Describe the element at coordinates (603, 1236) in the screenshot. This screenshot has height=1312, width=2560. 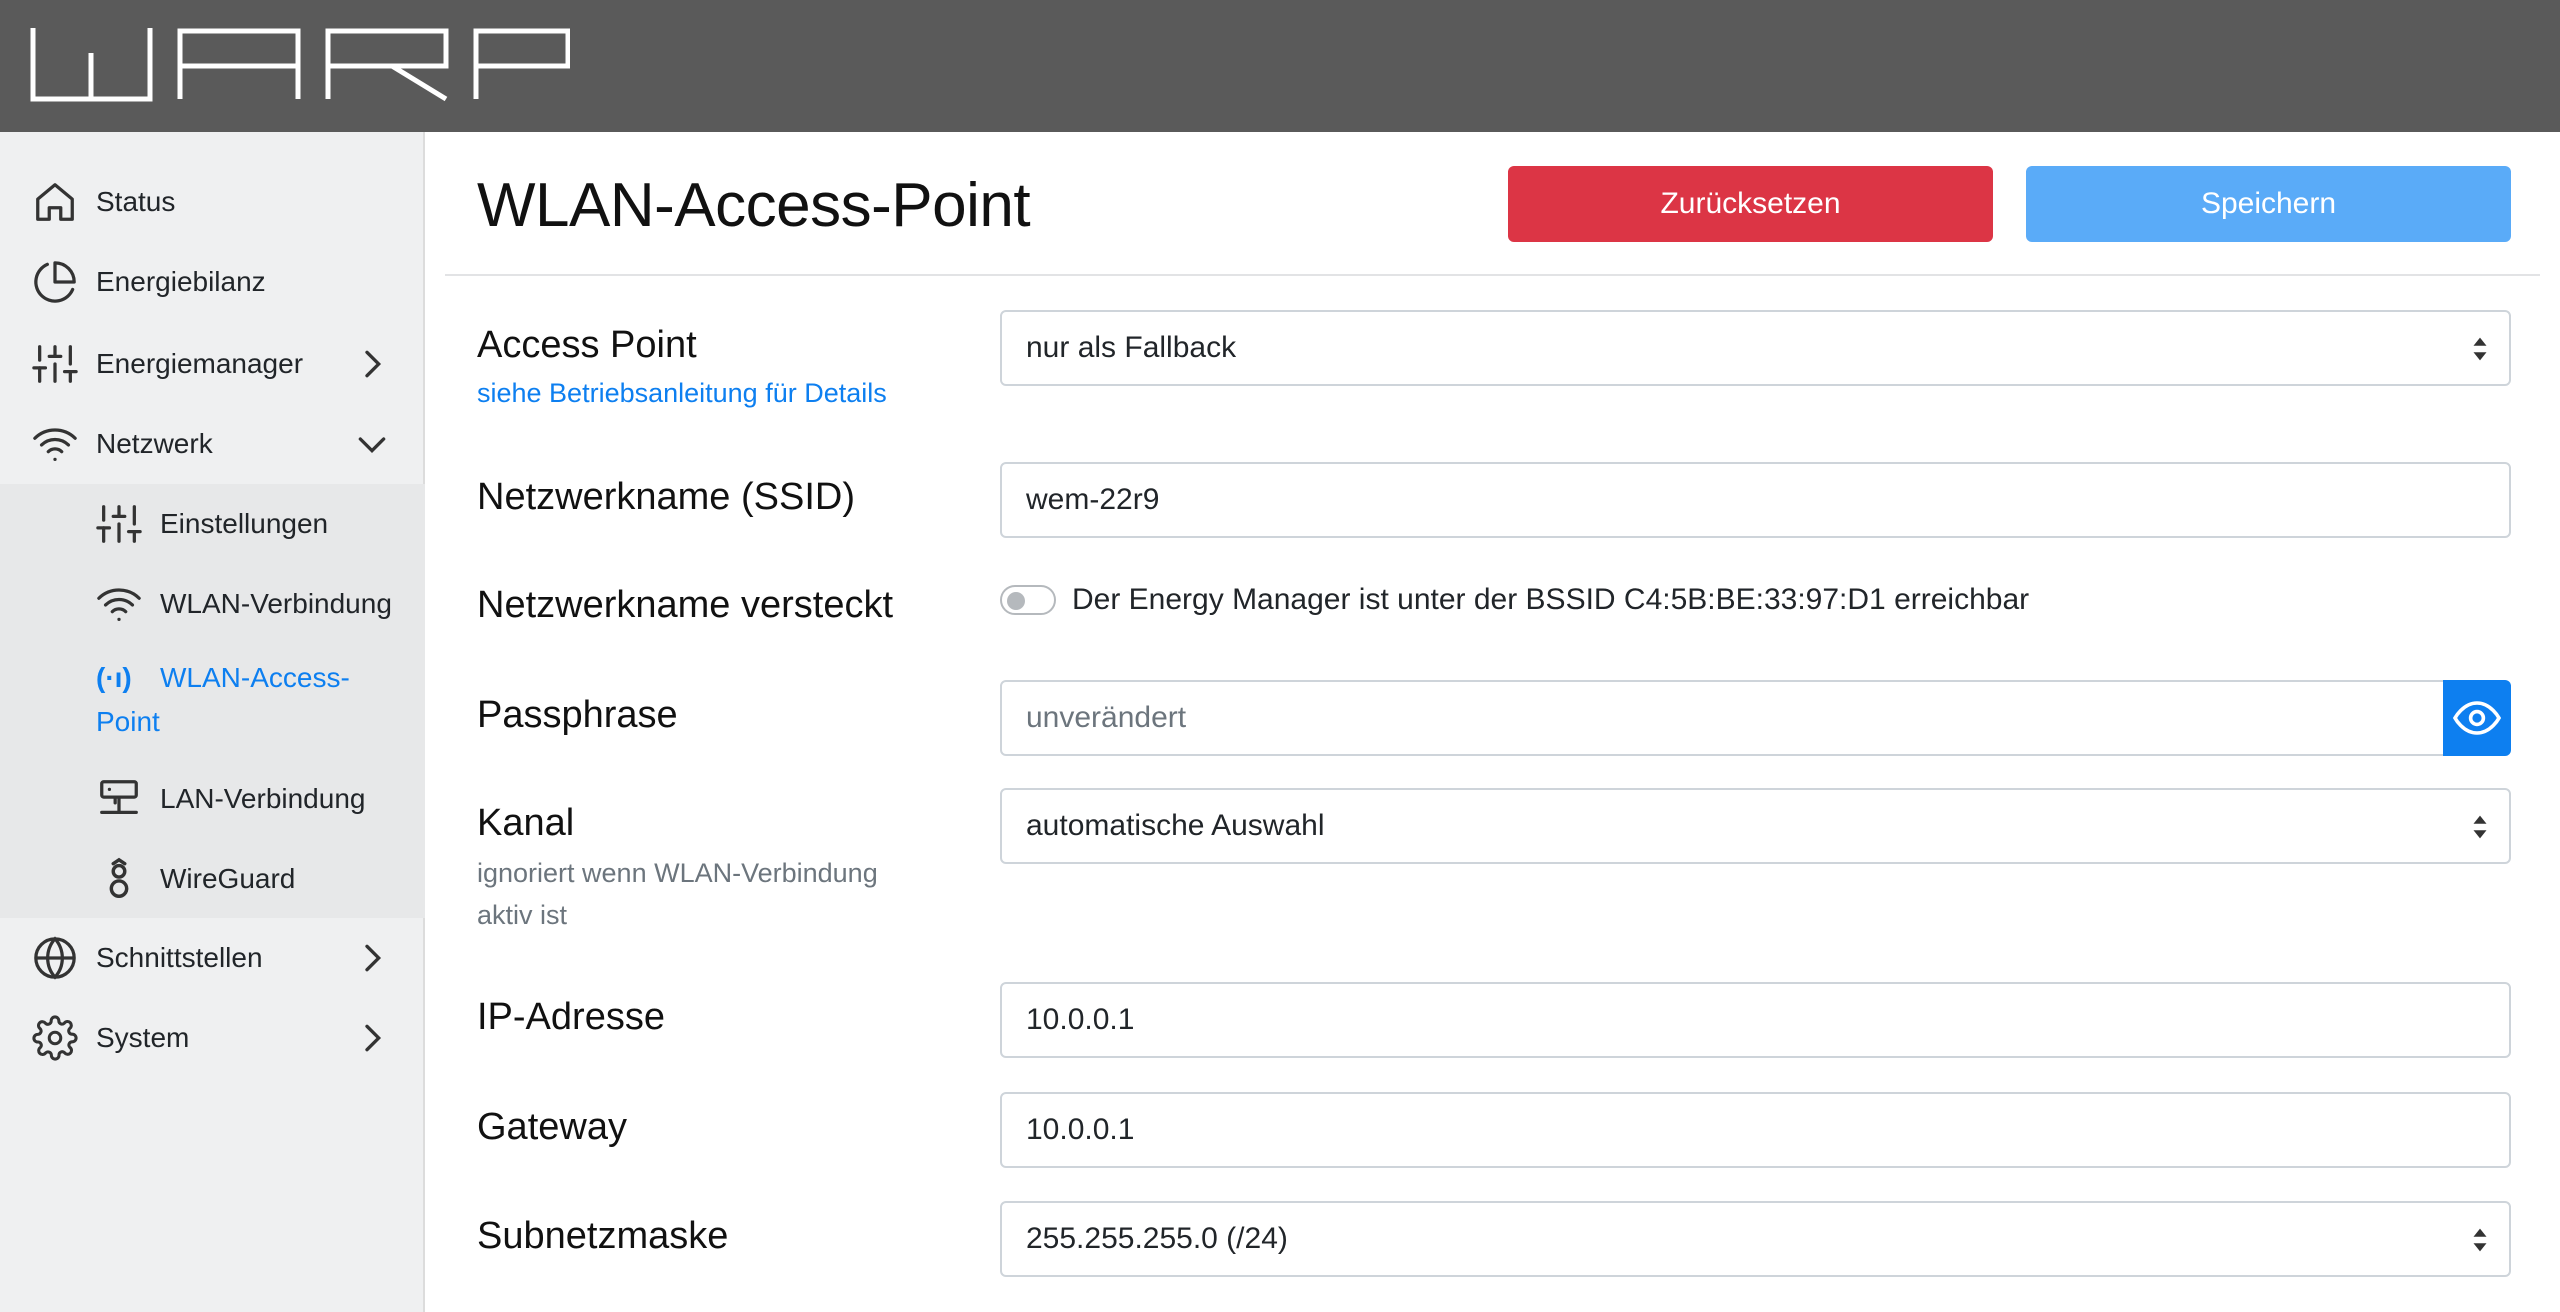
I see `subnet-label: Subnetzmaske` at that location.